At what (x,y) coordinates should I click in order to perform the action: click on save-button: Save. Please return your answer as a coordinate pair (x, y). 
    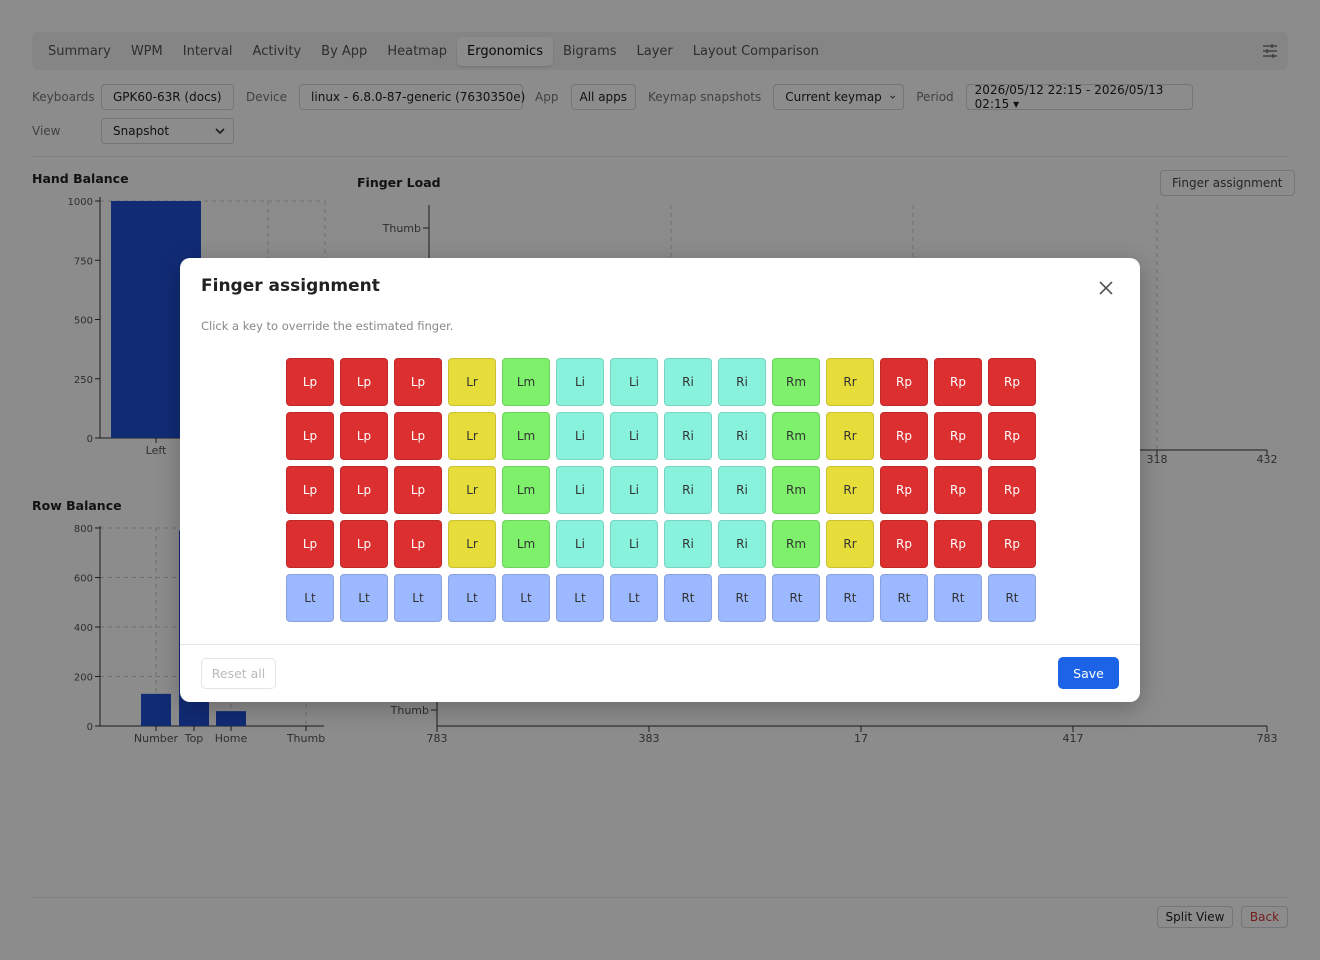
    Looking at the image, I should click on (1088, 673).